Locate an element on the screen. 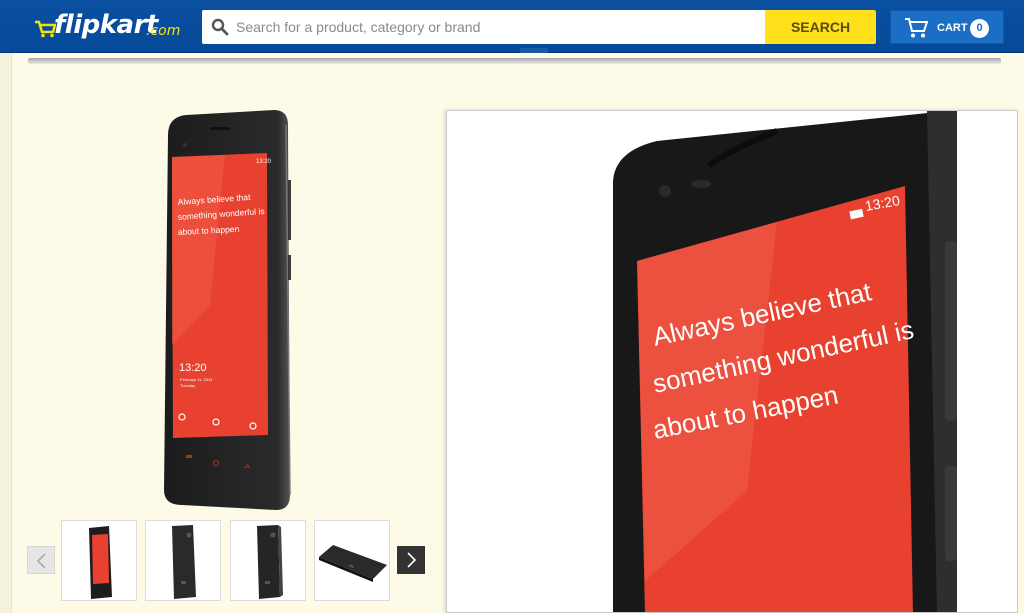 This screenshot has height=613, width=1024. chevron-left-icon is located at coordinates (41, 561).